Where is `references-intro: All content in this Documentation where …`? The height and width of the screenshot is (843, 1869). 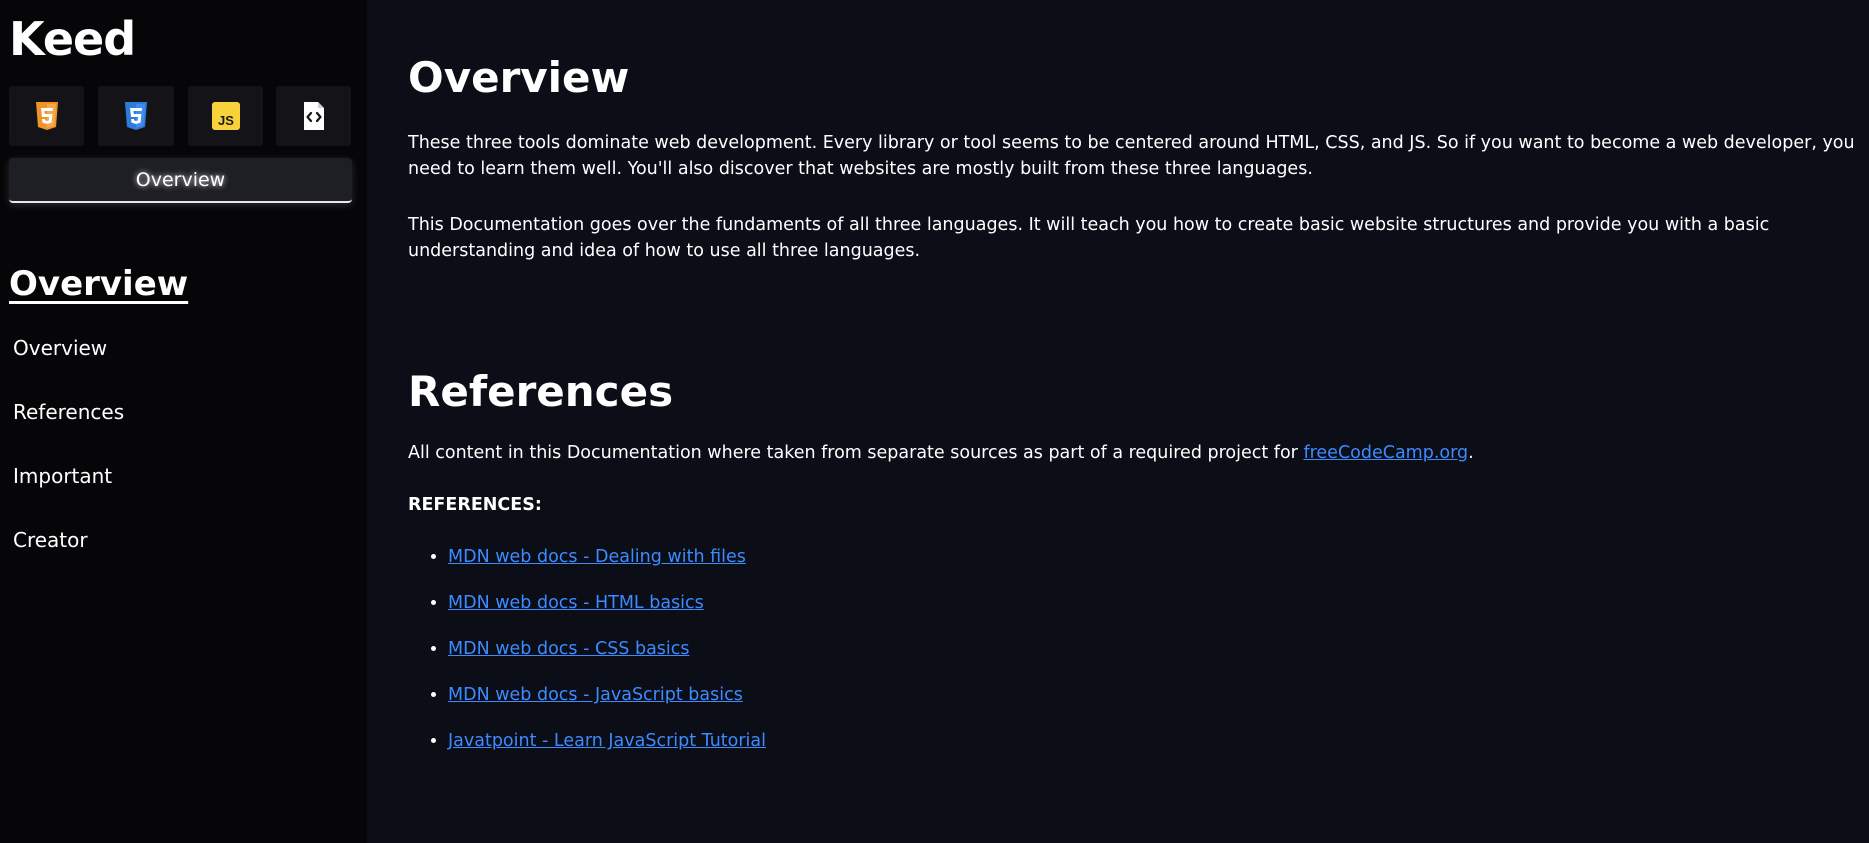
references-intro: All content in this Documentation where … is located at coordinates (1133, 453).